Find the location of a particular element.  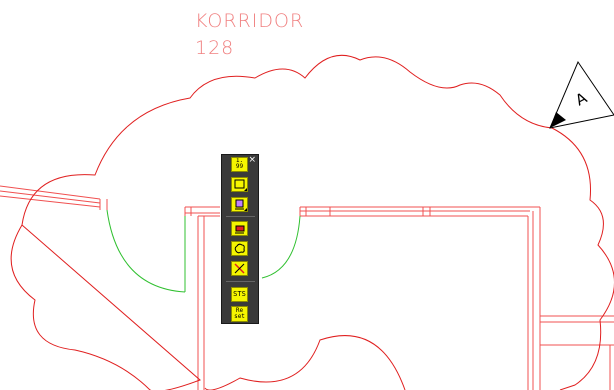

rectangle-icon is located at coordinates (240, 185).